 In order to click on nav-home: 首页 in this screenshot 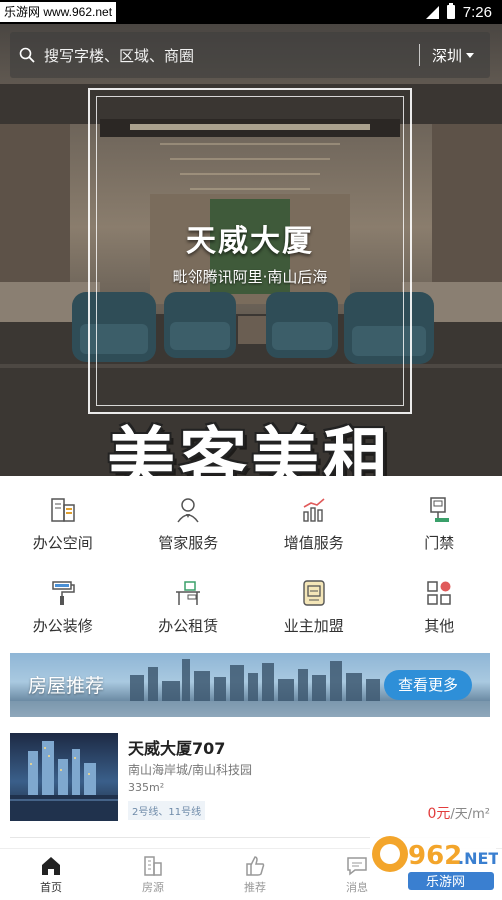, I will do `click(51, 874)`.